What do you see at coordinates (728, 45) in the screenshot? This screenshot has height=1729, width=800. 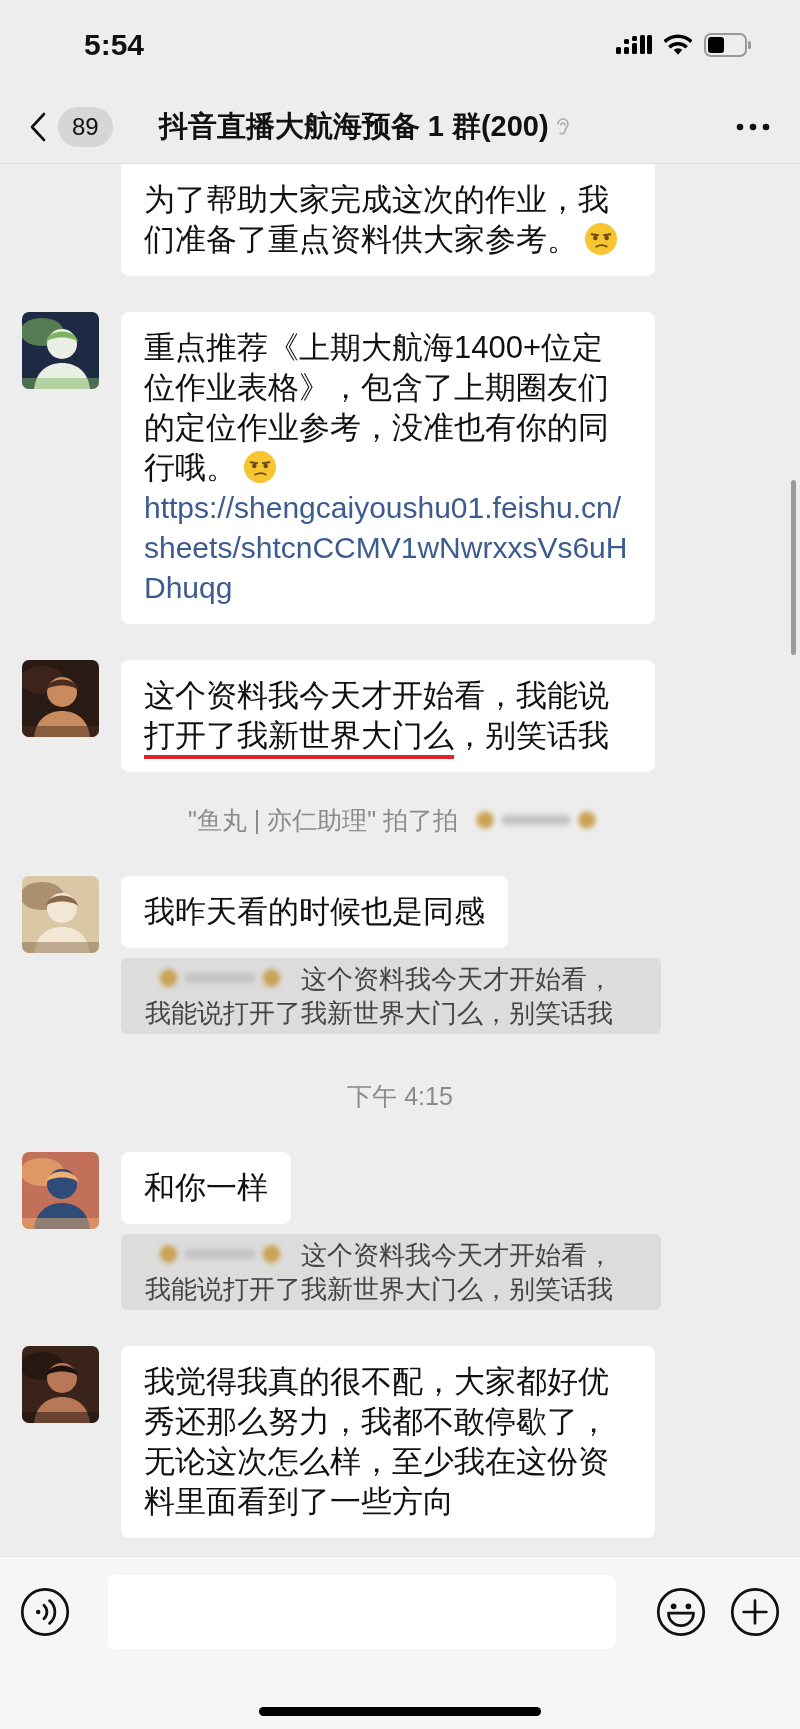 I see `battery-icon` at bounding box center [728, 45].